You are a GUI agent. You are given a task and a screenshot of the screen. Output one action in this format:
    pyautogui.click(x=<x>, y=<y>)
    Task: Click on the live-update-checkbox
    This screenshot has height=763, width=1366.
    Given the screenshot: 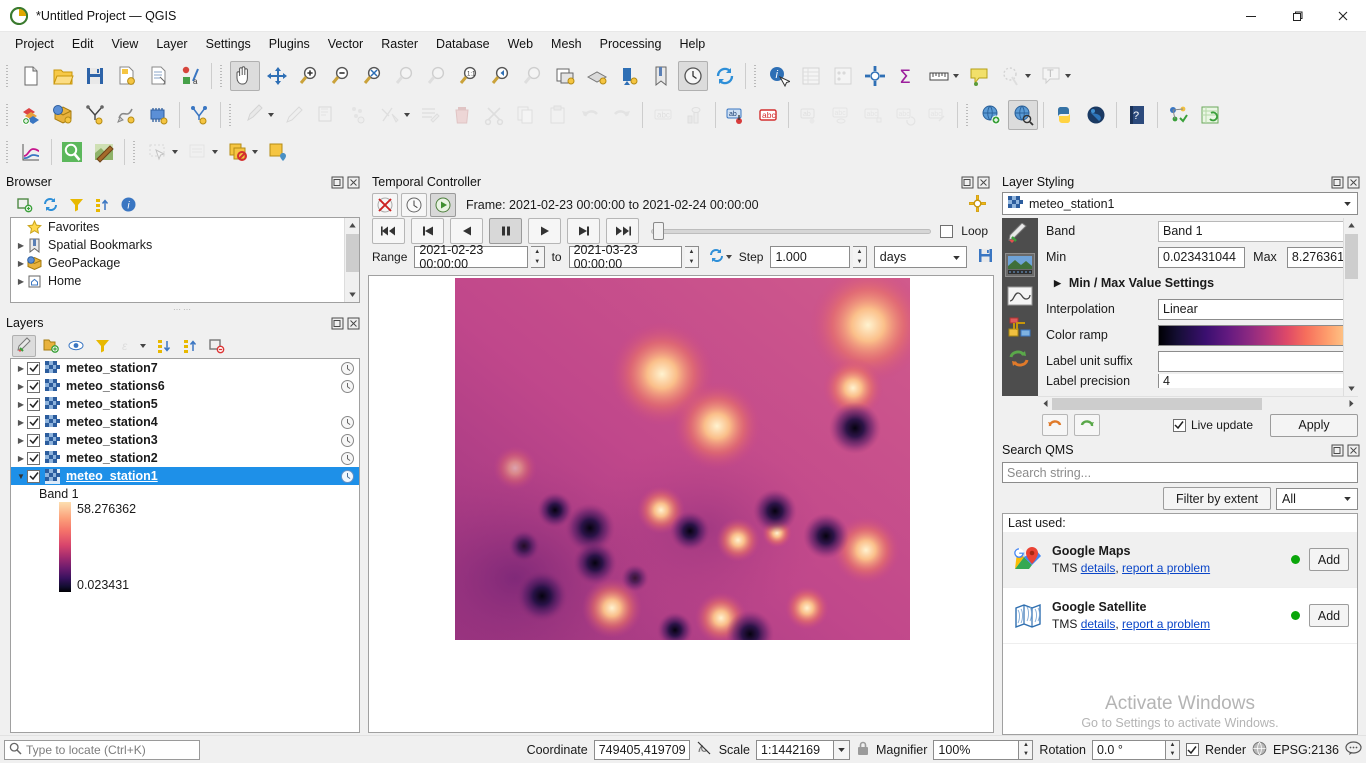 What is the action you would take?
    pyautogui.click(x=1179, y=425)
    